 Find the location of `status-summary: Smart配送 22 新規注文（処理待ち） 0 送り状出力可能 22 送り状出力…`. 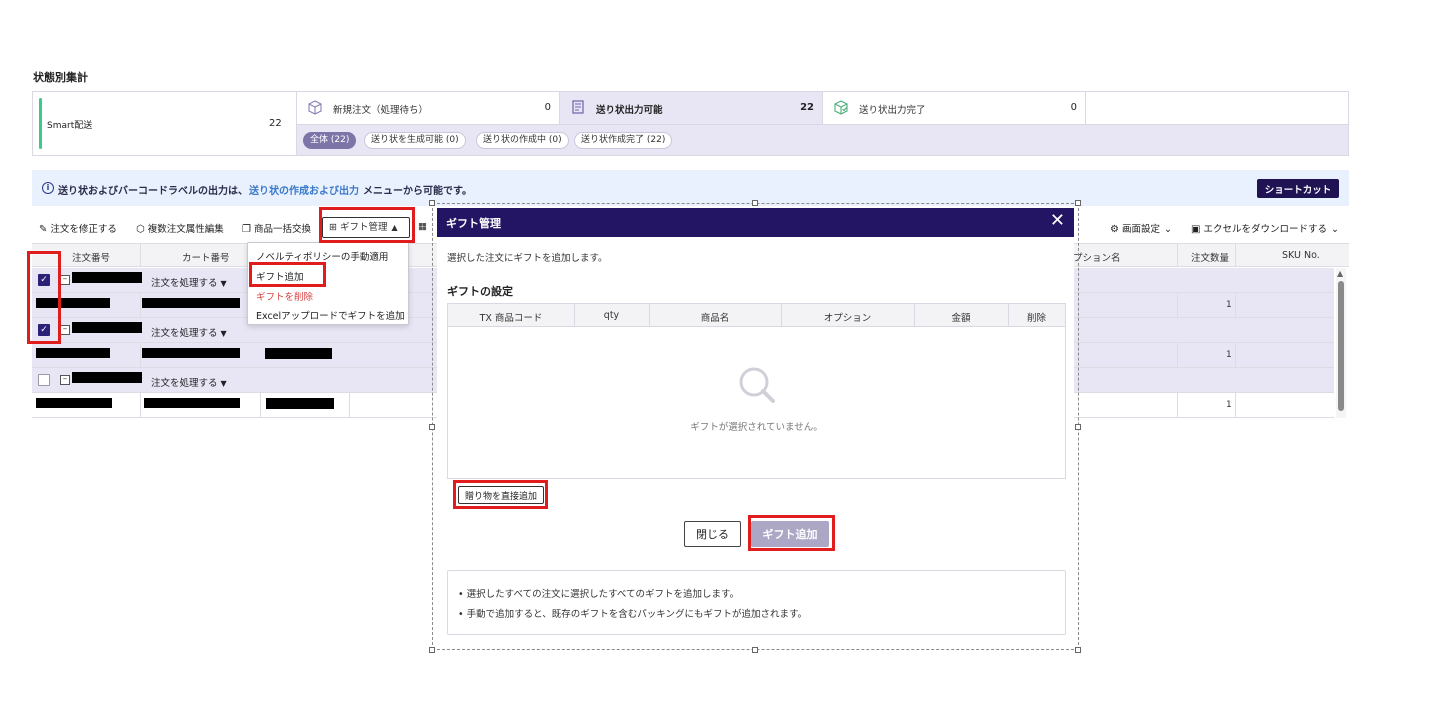

status-summary: Smart配送 22 新規注文（処理待ち） 0 送り状出力可能 22 送り状出力… is located at coordinates (690, 123).